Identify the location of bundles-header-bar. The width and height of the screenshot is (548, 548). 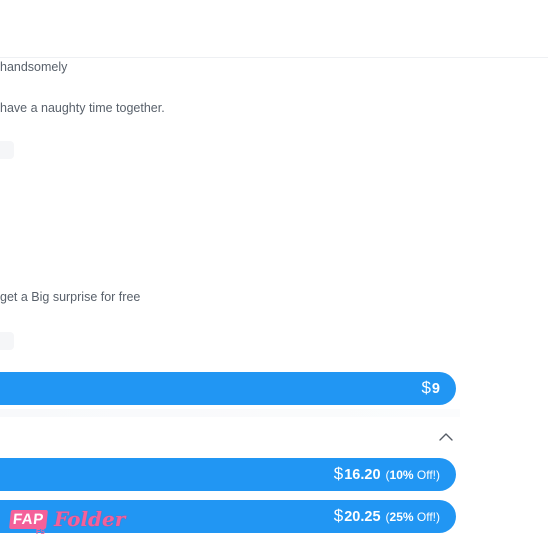
(230, 413).